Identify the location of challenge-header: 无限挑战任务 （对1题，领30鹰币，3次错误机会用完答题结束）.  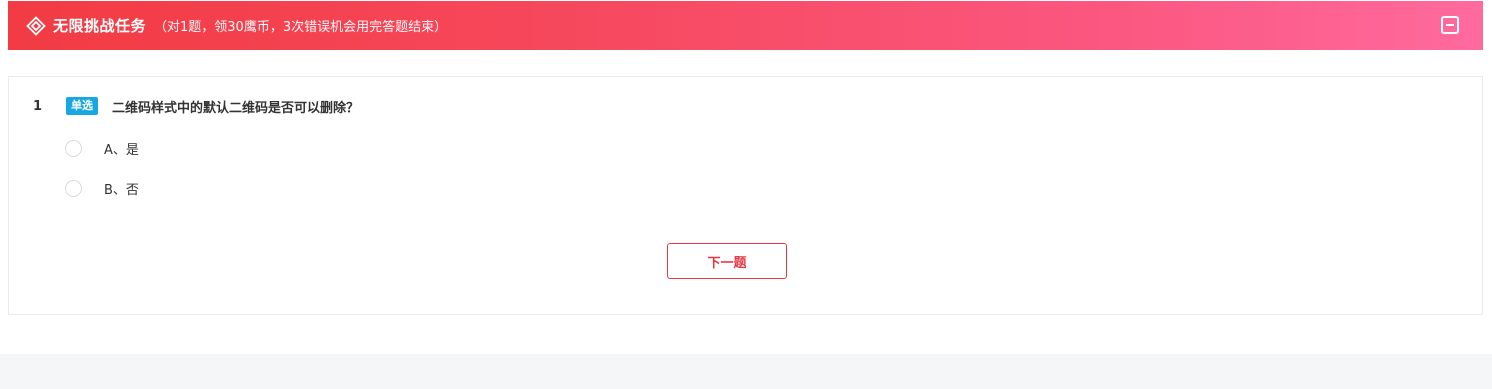
(745, 25).